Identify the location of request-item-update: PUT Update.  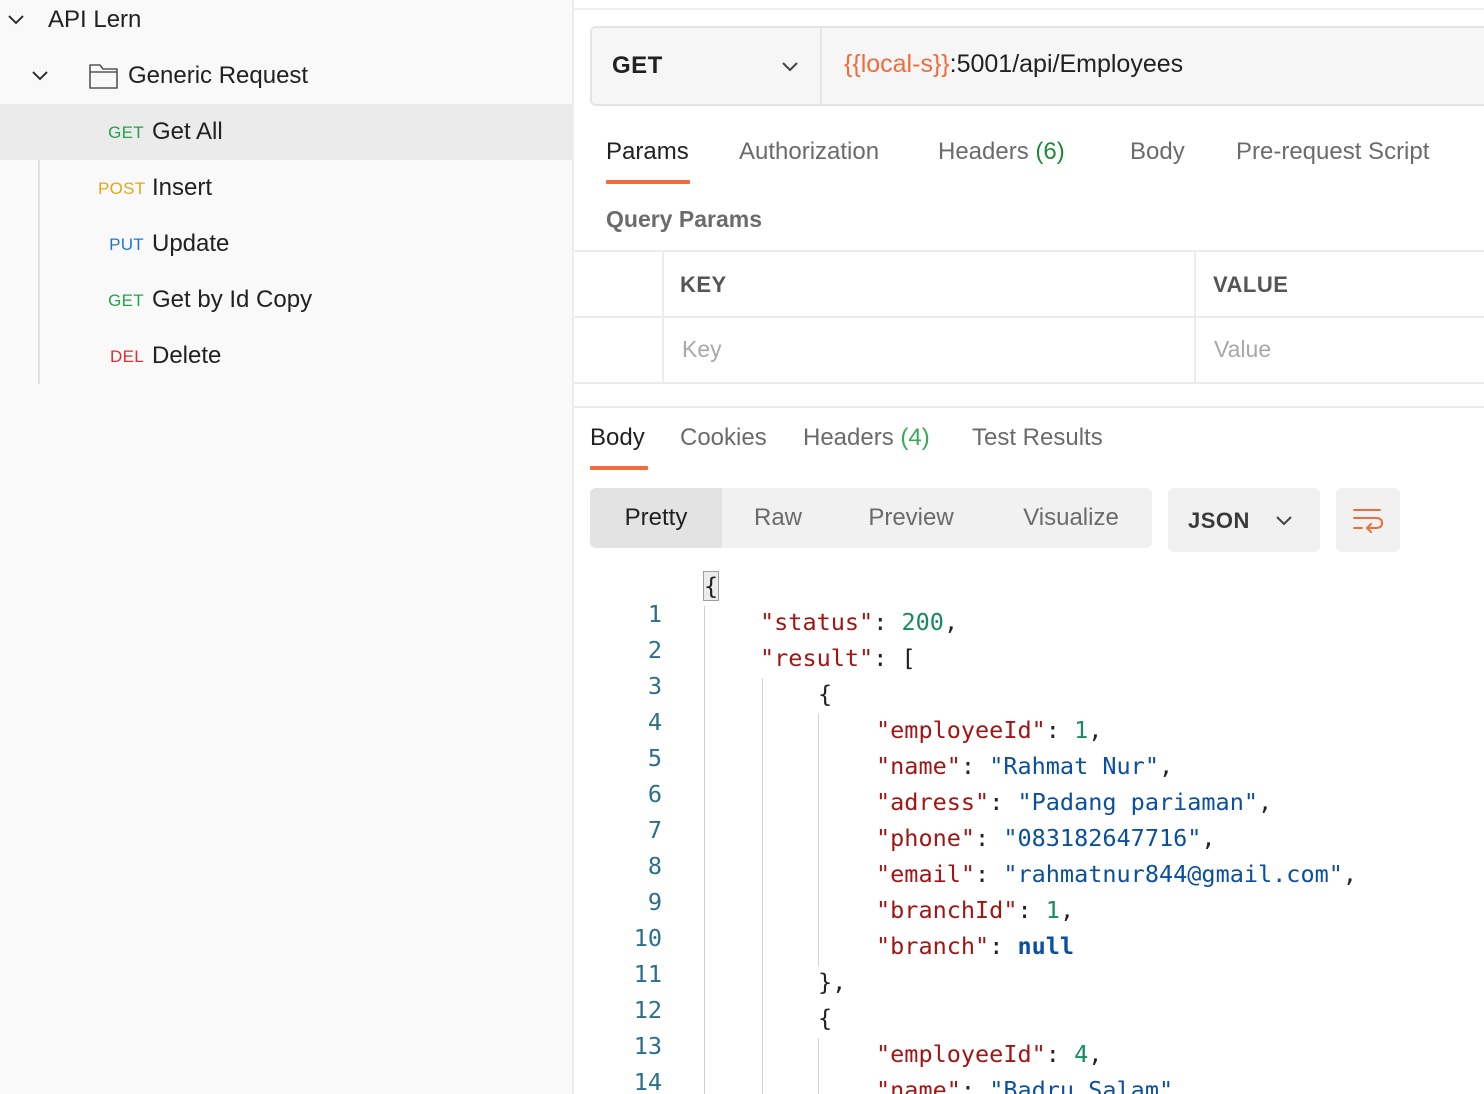
(286, 244).